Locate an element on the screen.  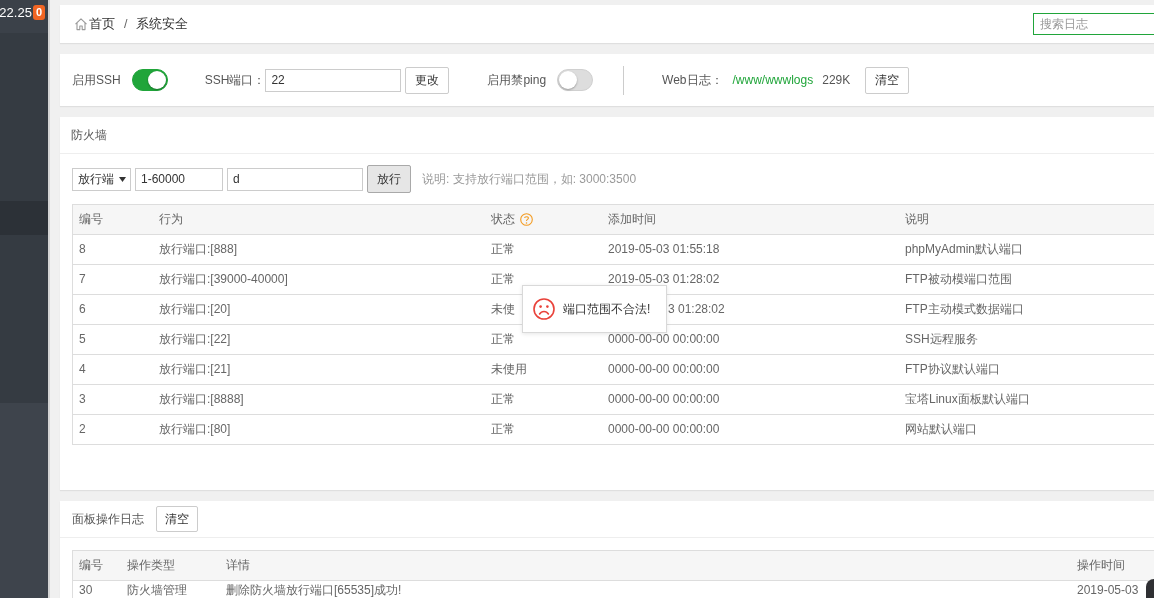
column-header: 添加时间 is located at coordinates (632, 219).